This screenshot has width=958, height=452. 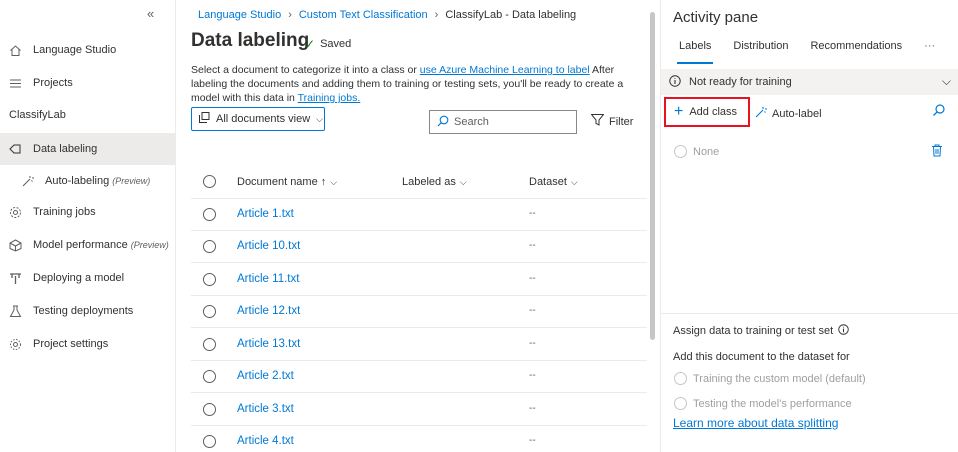 I want to click on collapse-sidebar-icon: «, so click(x=150, y=13).